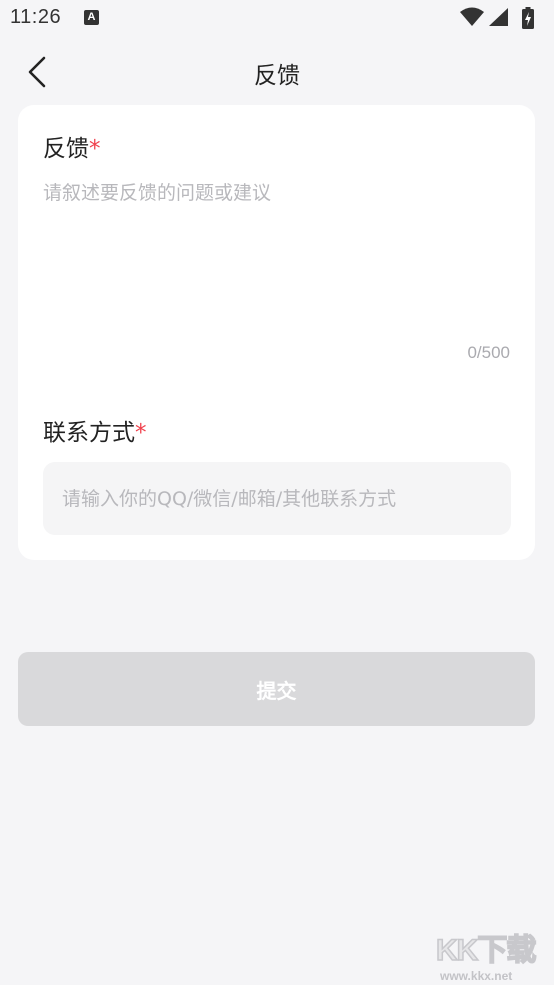 The image size is (554, 985). What do you see at coordinates (498, 17) in the screenshot?
I see `signal-icon` at bounding box center [498, 17].